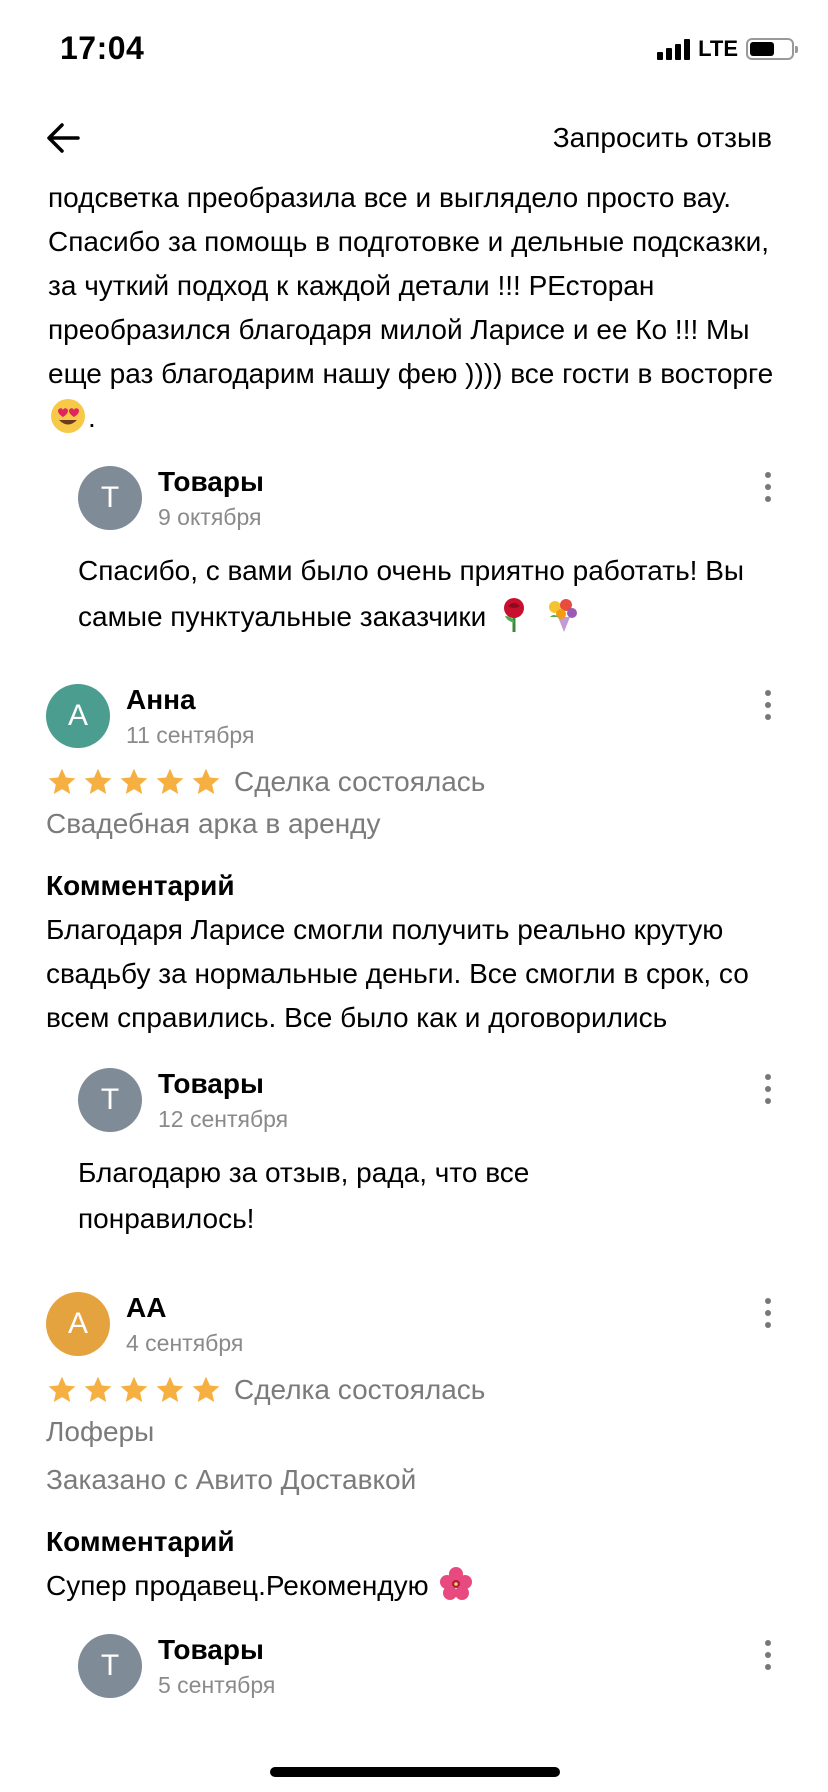 The image size is (828, 1792). I want to click on review-author-name: АА, so click(184, 1308).